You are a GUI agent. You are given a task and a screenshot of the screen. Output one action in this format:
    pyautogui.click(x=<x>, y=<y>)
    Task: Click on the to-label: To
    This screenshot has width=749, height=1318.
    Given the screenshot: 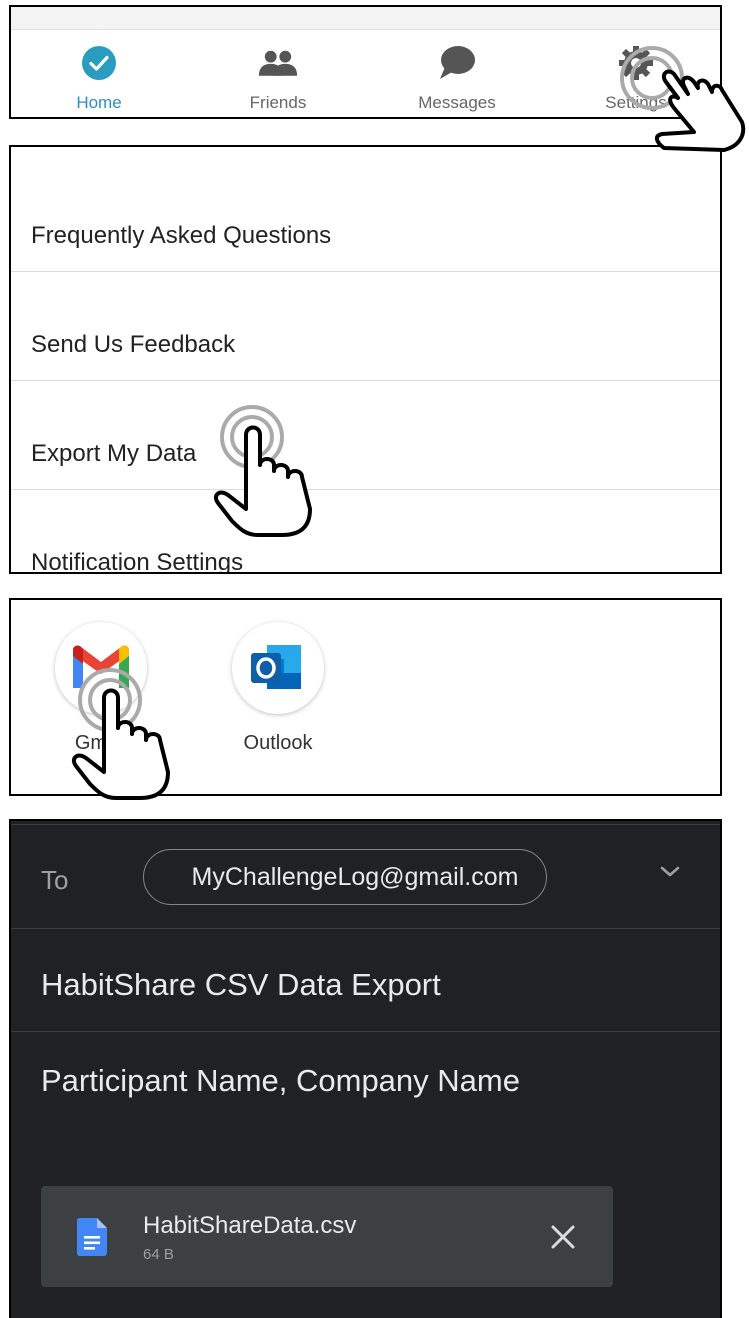 What is the action you would take?
    pyautogui.click(x=55, y=880)
    